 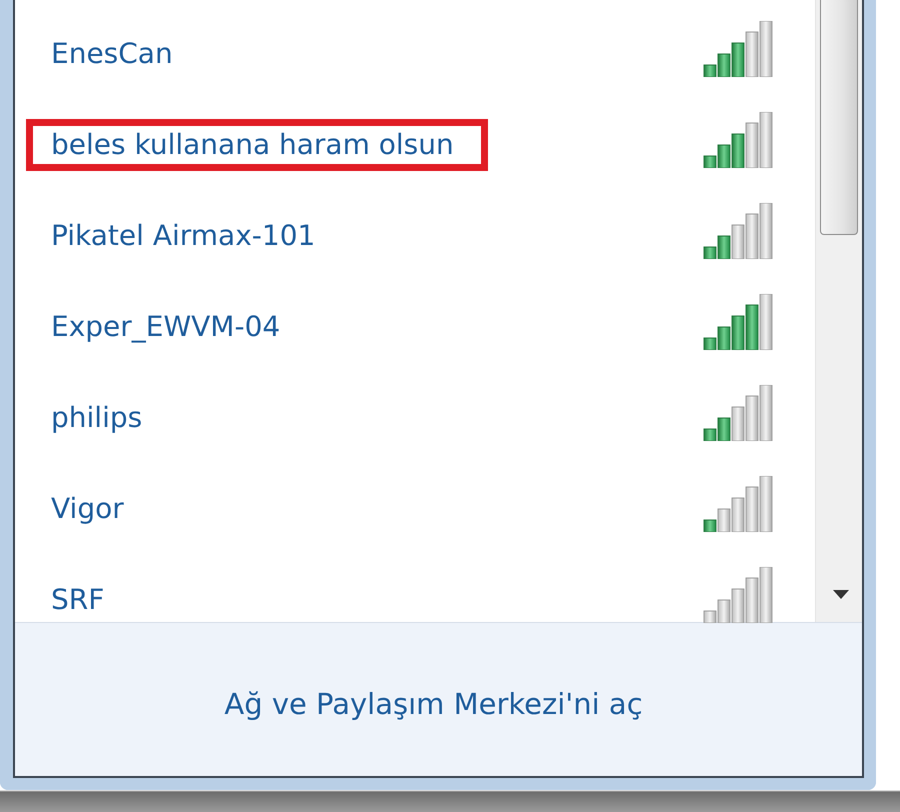 What do you see at coordinates (841, 595) in the screenshot?
I see `scroll-down-arrow-icon` at bounding box center [841, 595].